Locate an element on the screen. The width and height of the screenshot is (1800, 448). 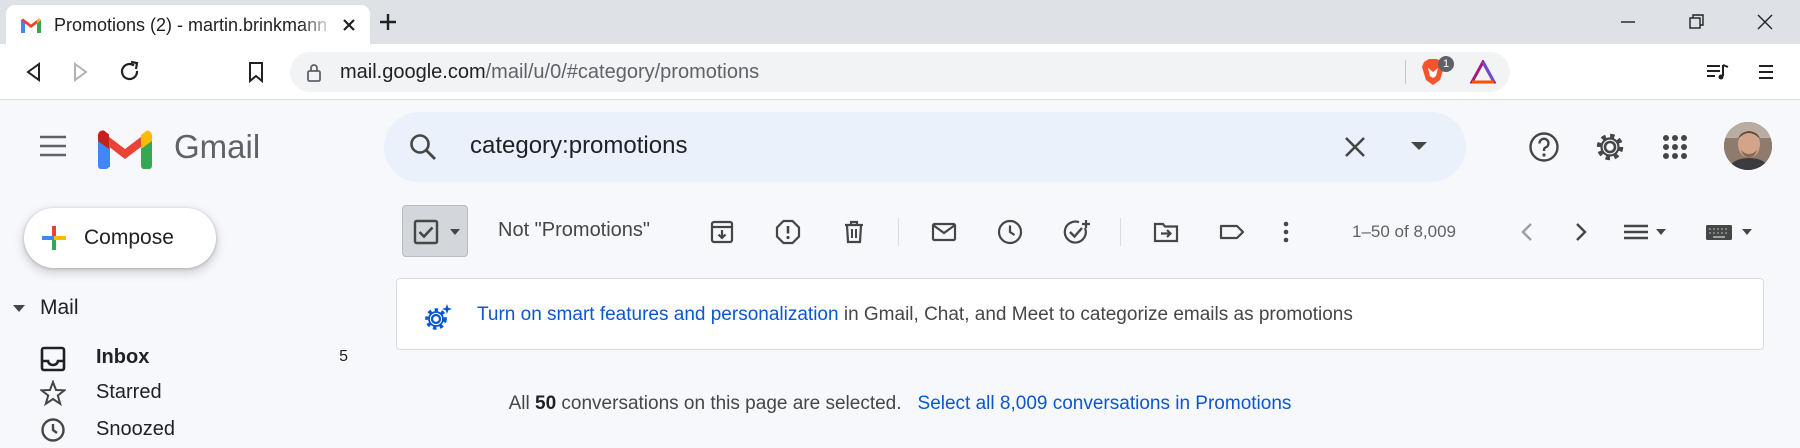
settings-gear-icon is located at coordinates (1610, 147).